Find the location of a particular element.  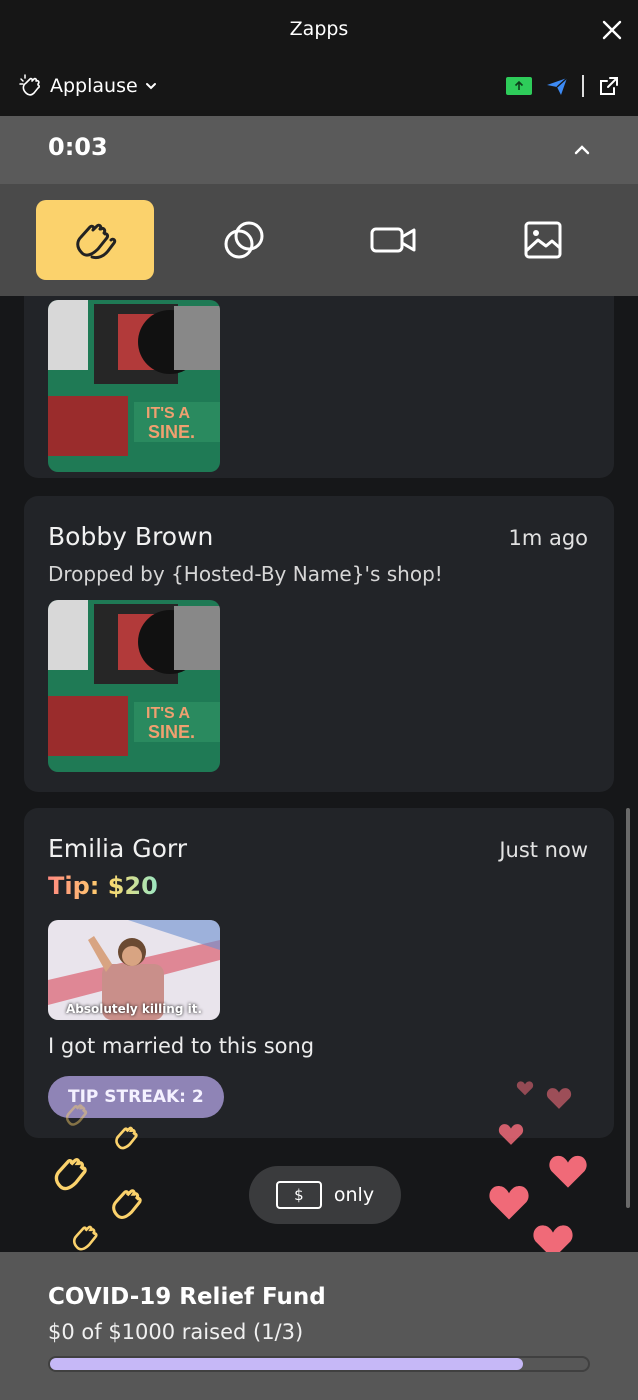

close-icon is located at coordinates (612, 30).